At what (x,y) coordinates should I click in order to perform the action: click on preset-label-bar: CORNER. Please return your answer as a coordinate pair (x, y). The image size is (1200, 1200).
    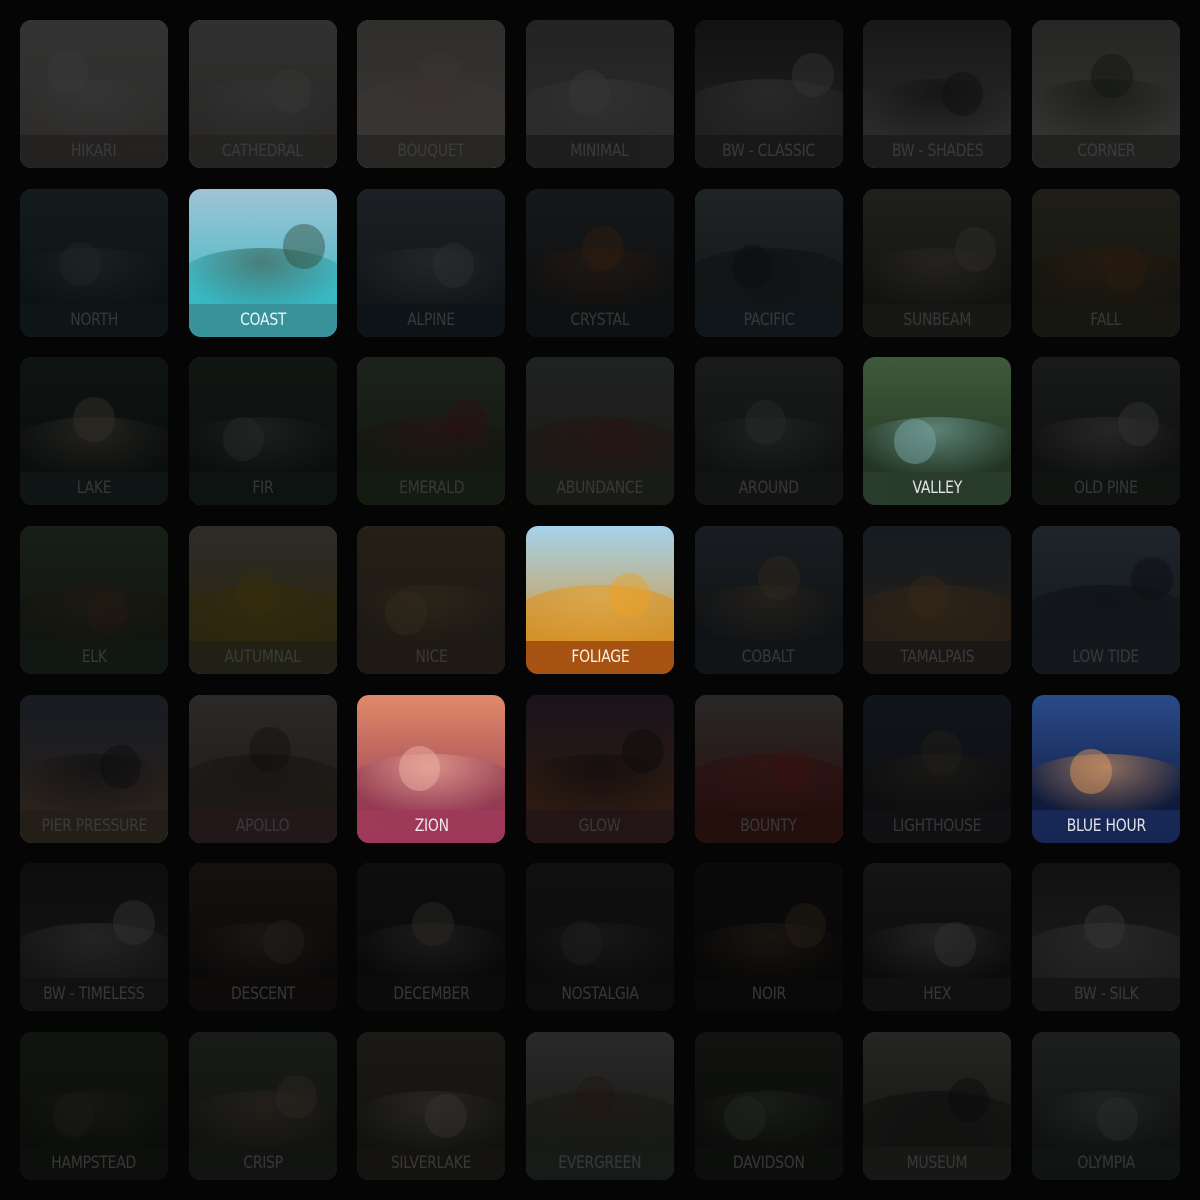
    Looking at the image, I should click on (1105, 151).